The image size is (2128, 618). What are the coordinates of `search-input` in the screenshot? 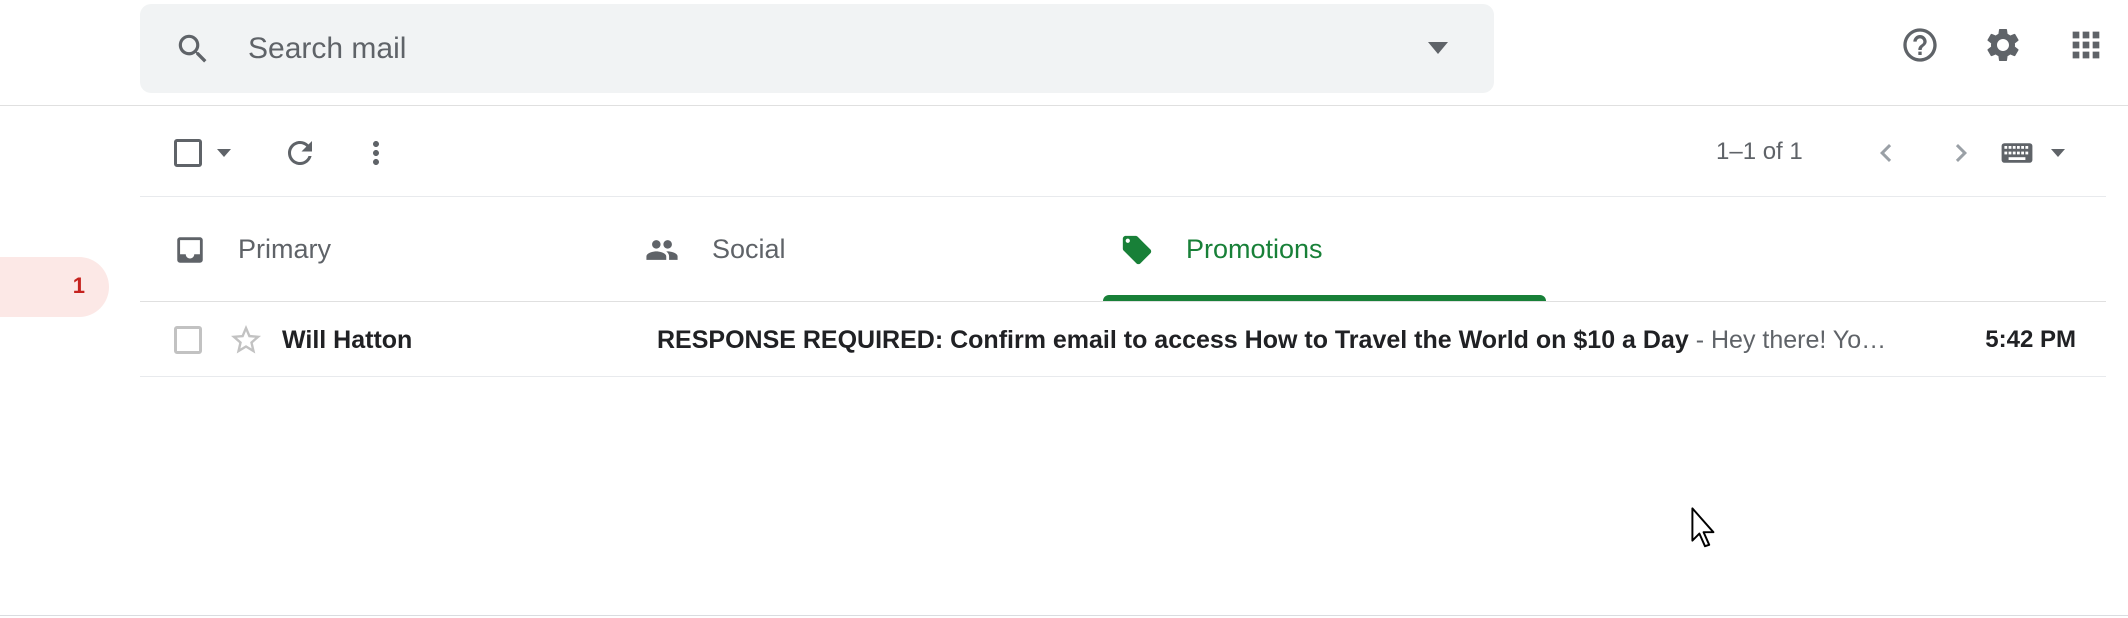 It's located at (798, 49).